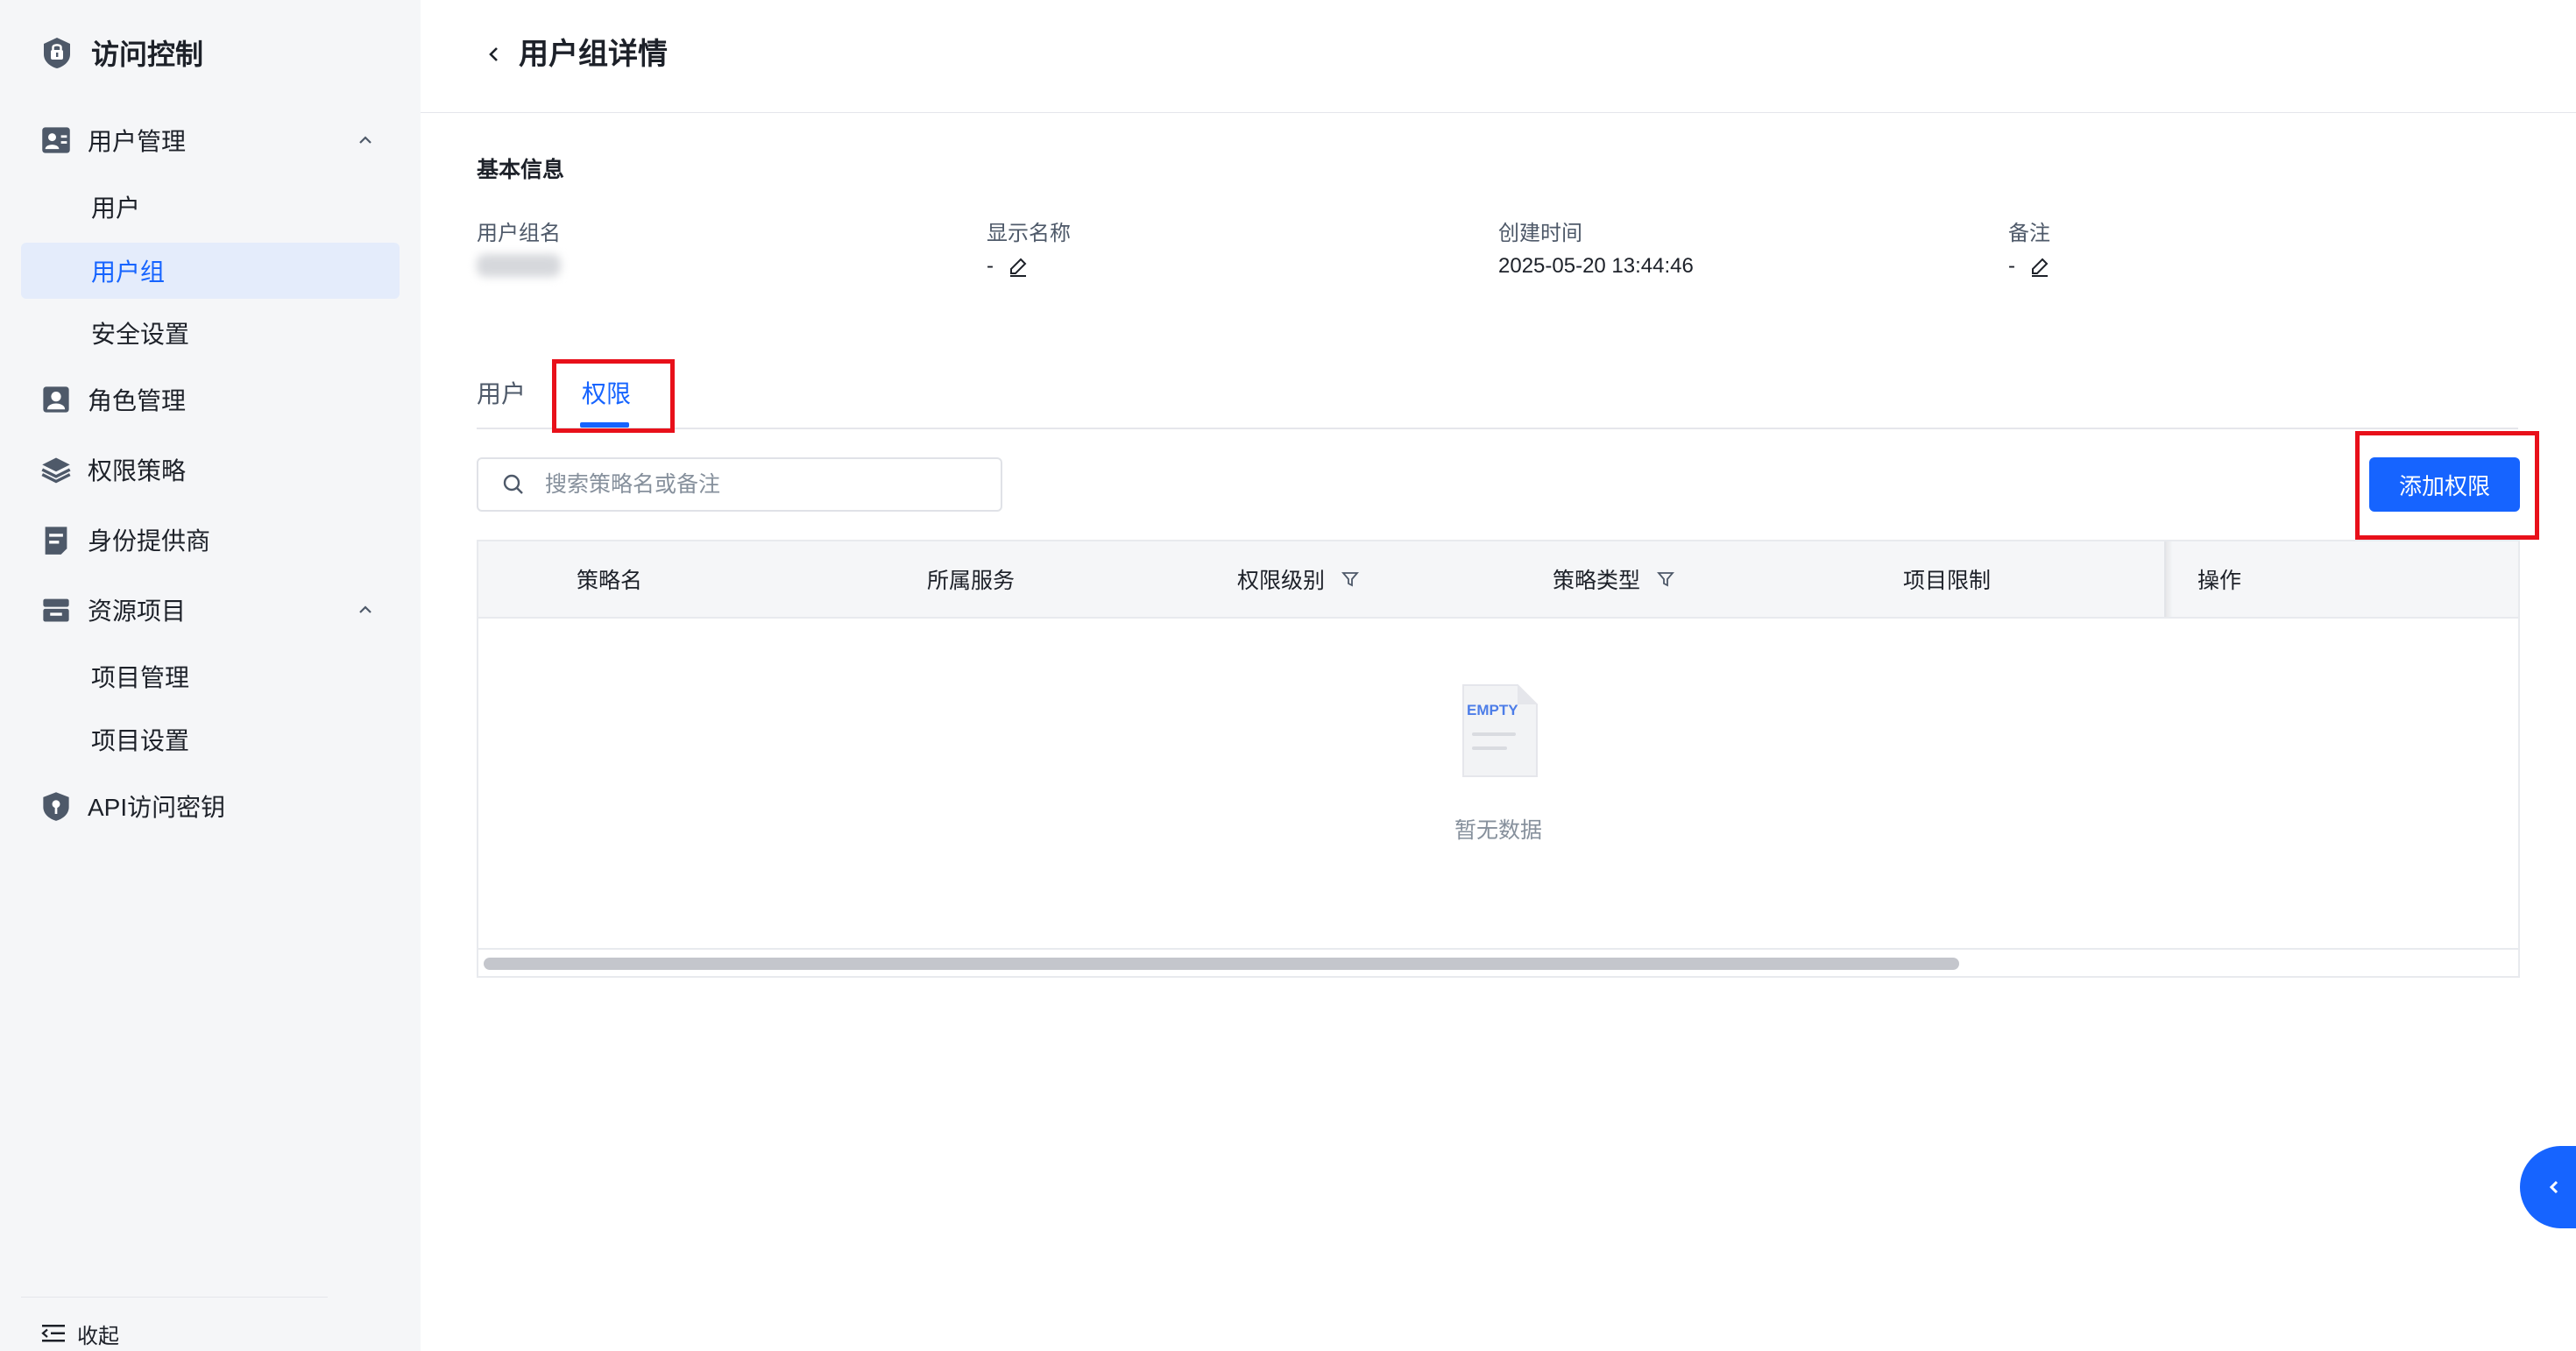  What do you see at coordinates (210, 399) in the screenshot?
I see `sidebar-group-role-management: 角色管理` at bounding box center [210, 399].